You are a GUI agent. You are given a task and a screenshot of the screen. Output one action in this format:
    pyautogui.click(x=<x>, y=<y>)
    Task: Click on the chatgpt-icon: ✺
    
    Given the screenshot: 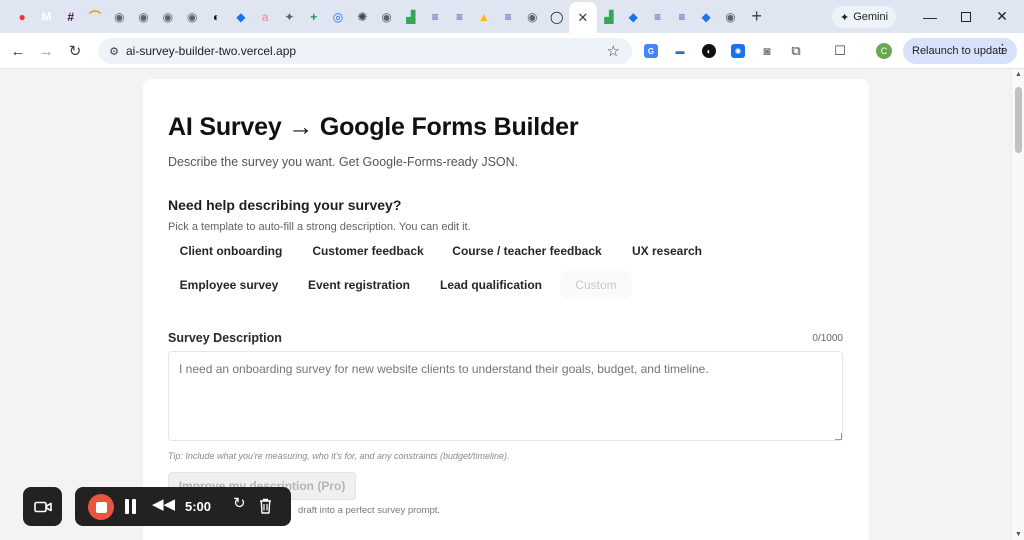 What is the action you would take?
    pyautogui.click(x=362, y=16)
    